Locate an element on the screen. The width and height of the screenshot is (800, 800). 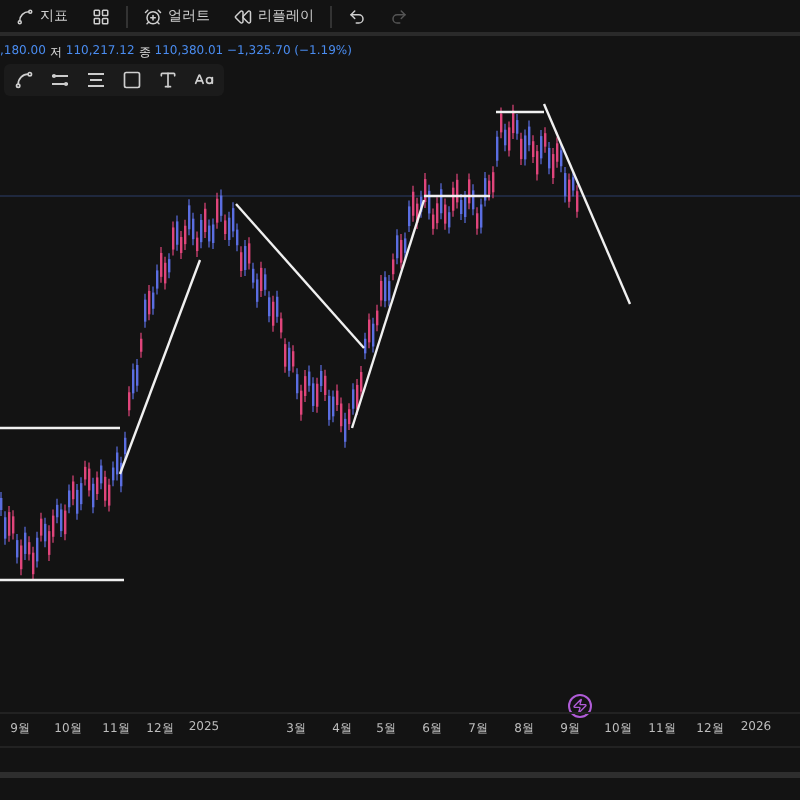
rewind-icon is located at coordinates (243, 16).